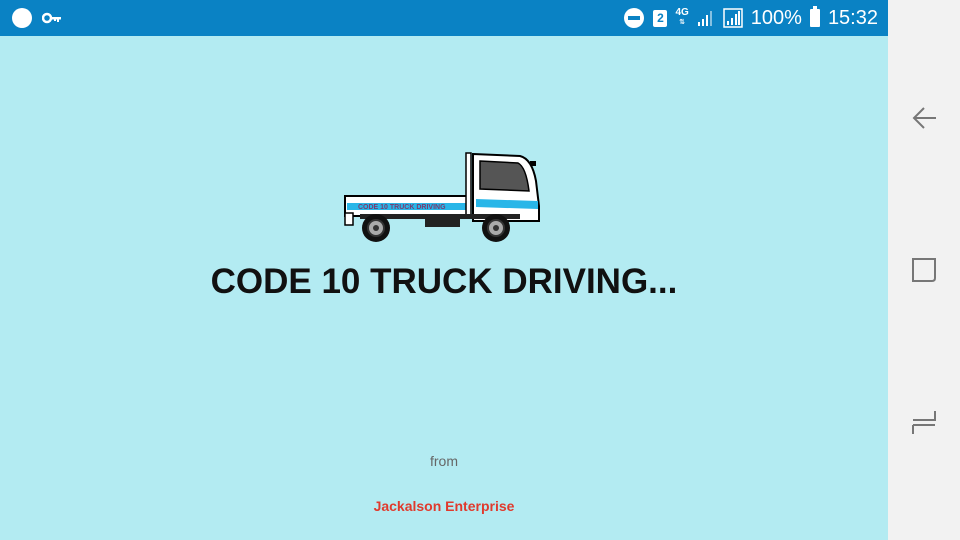 Image resolution: width=960 pixels, height=540 pixels. I want to click on battery-percent: 100%, so click(776, 17).